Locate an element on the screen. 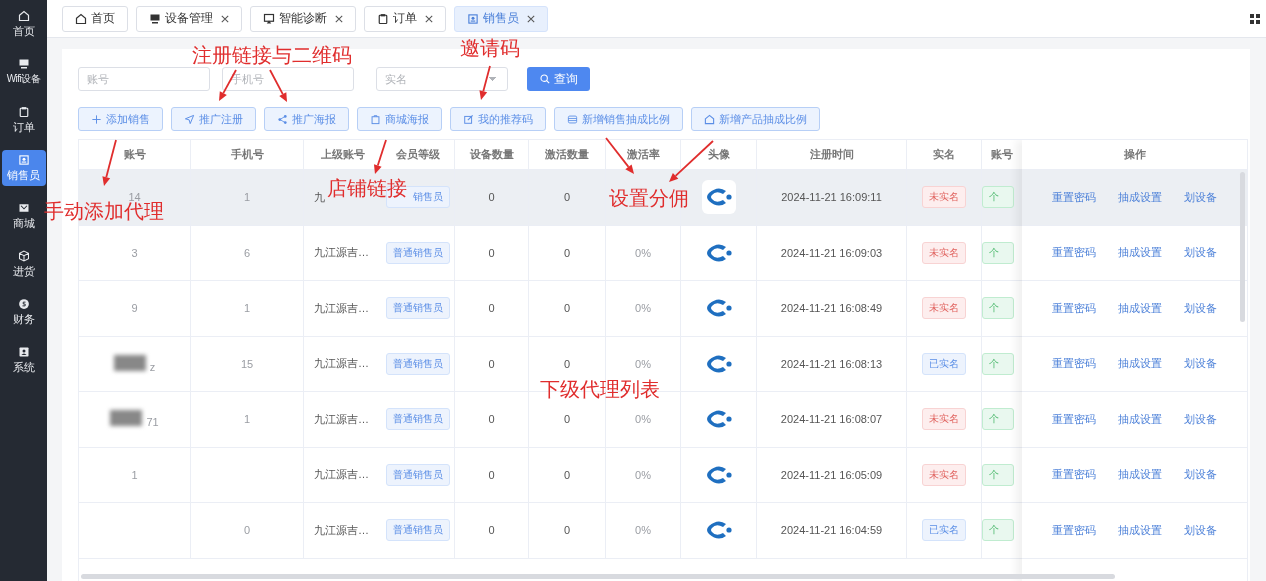 The height and width of the screenshot is (581, 1266). sidebar-item: 销售员 is located at coordinates (23, 168).